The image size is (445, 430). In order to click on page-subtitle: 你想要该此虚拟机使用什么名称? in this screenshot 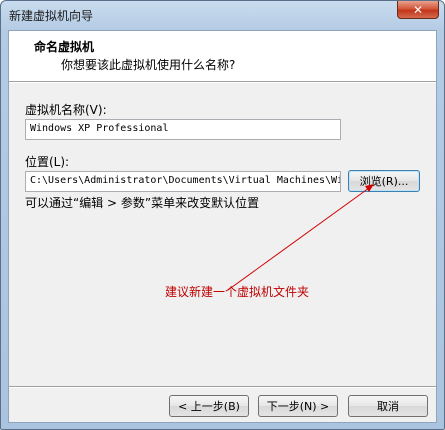, I will do `click(148, 65)`.